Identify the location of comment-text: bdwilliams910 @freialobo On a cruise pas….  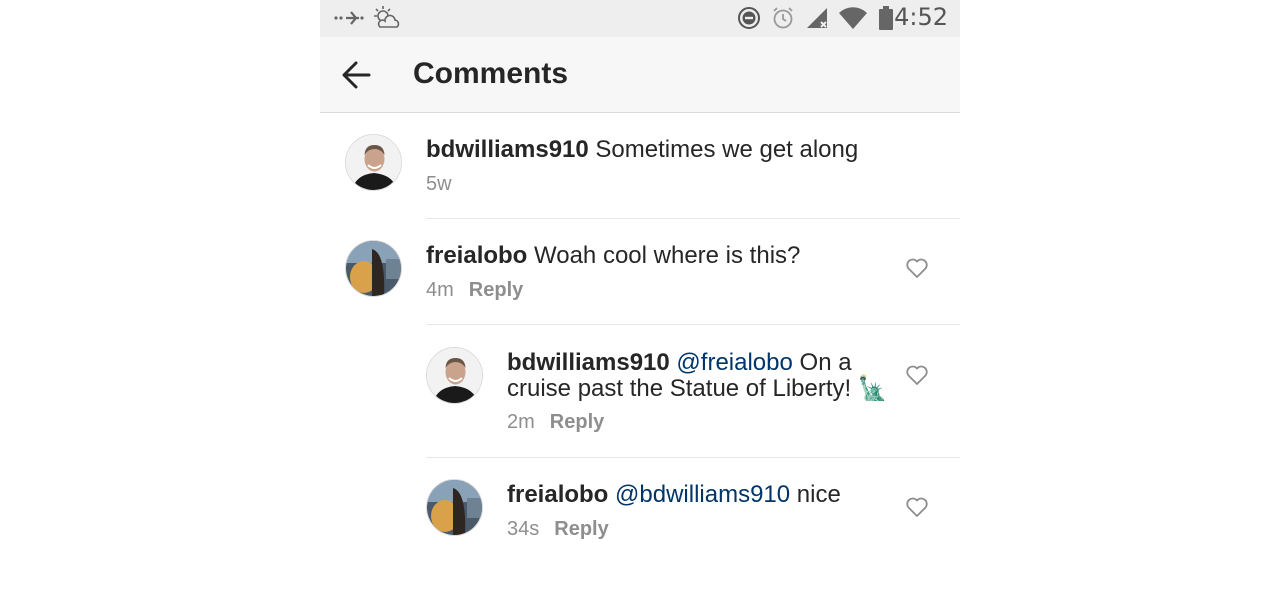
(702, 376).